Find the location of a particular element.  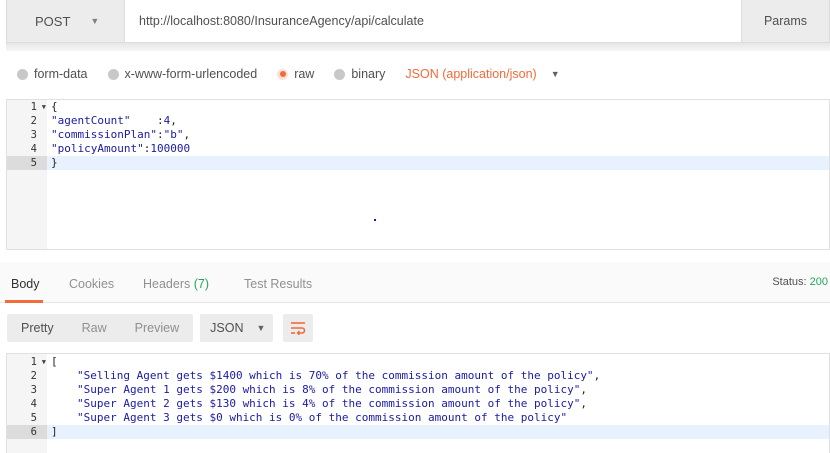

wrap-lines-icon is located at coordinates (298, 328).